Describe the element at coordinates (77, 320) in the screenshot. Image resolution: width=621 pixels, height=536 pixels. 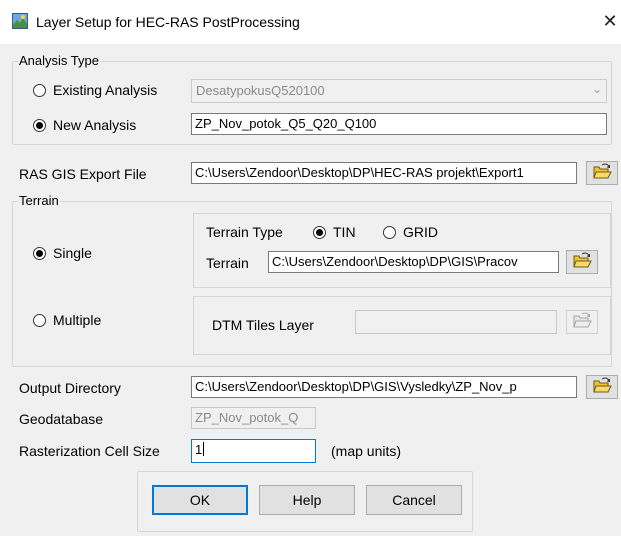
I see `multiple-terrain-label: Multiple` at that location.